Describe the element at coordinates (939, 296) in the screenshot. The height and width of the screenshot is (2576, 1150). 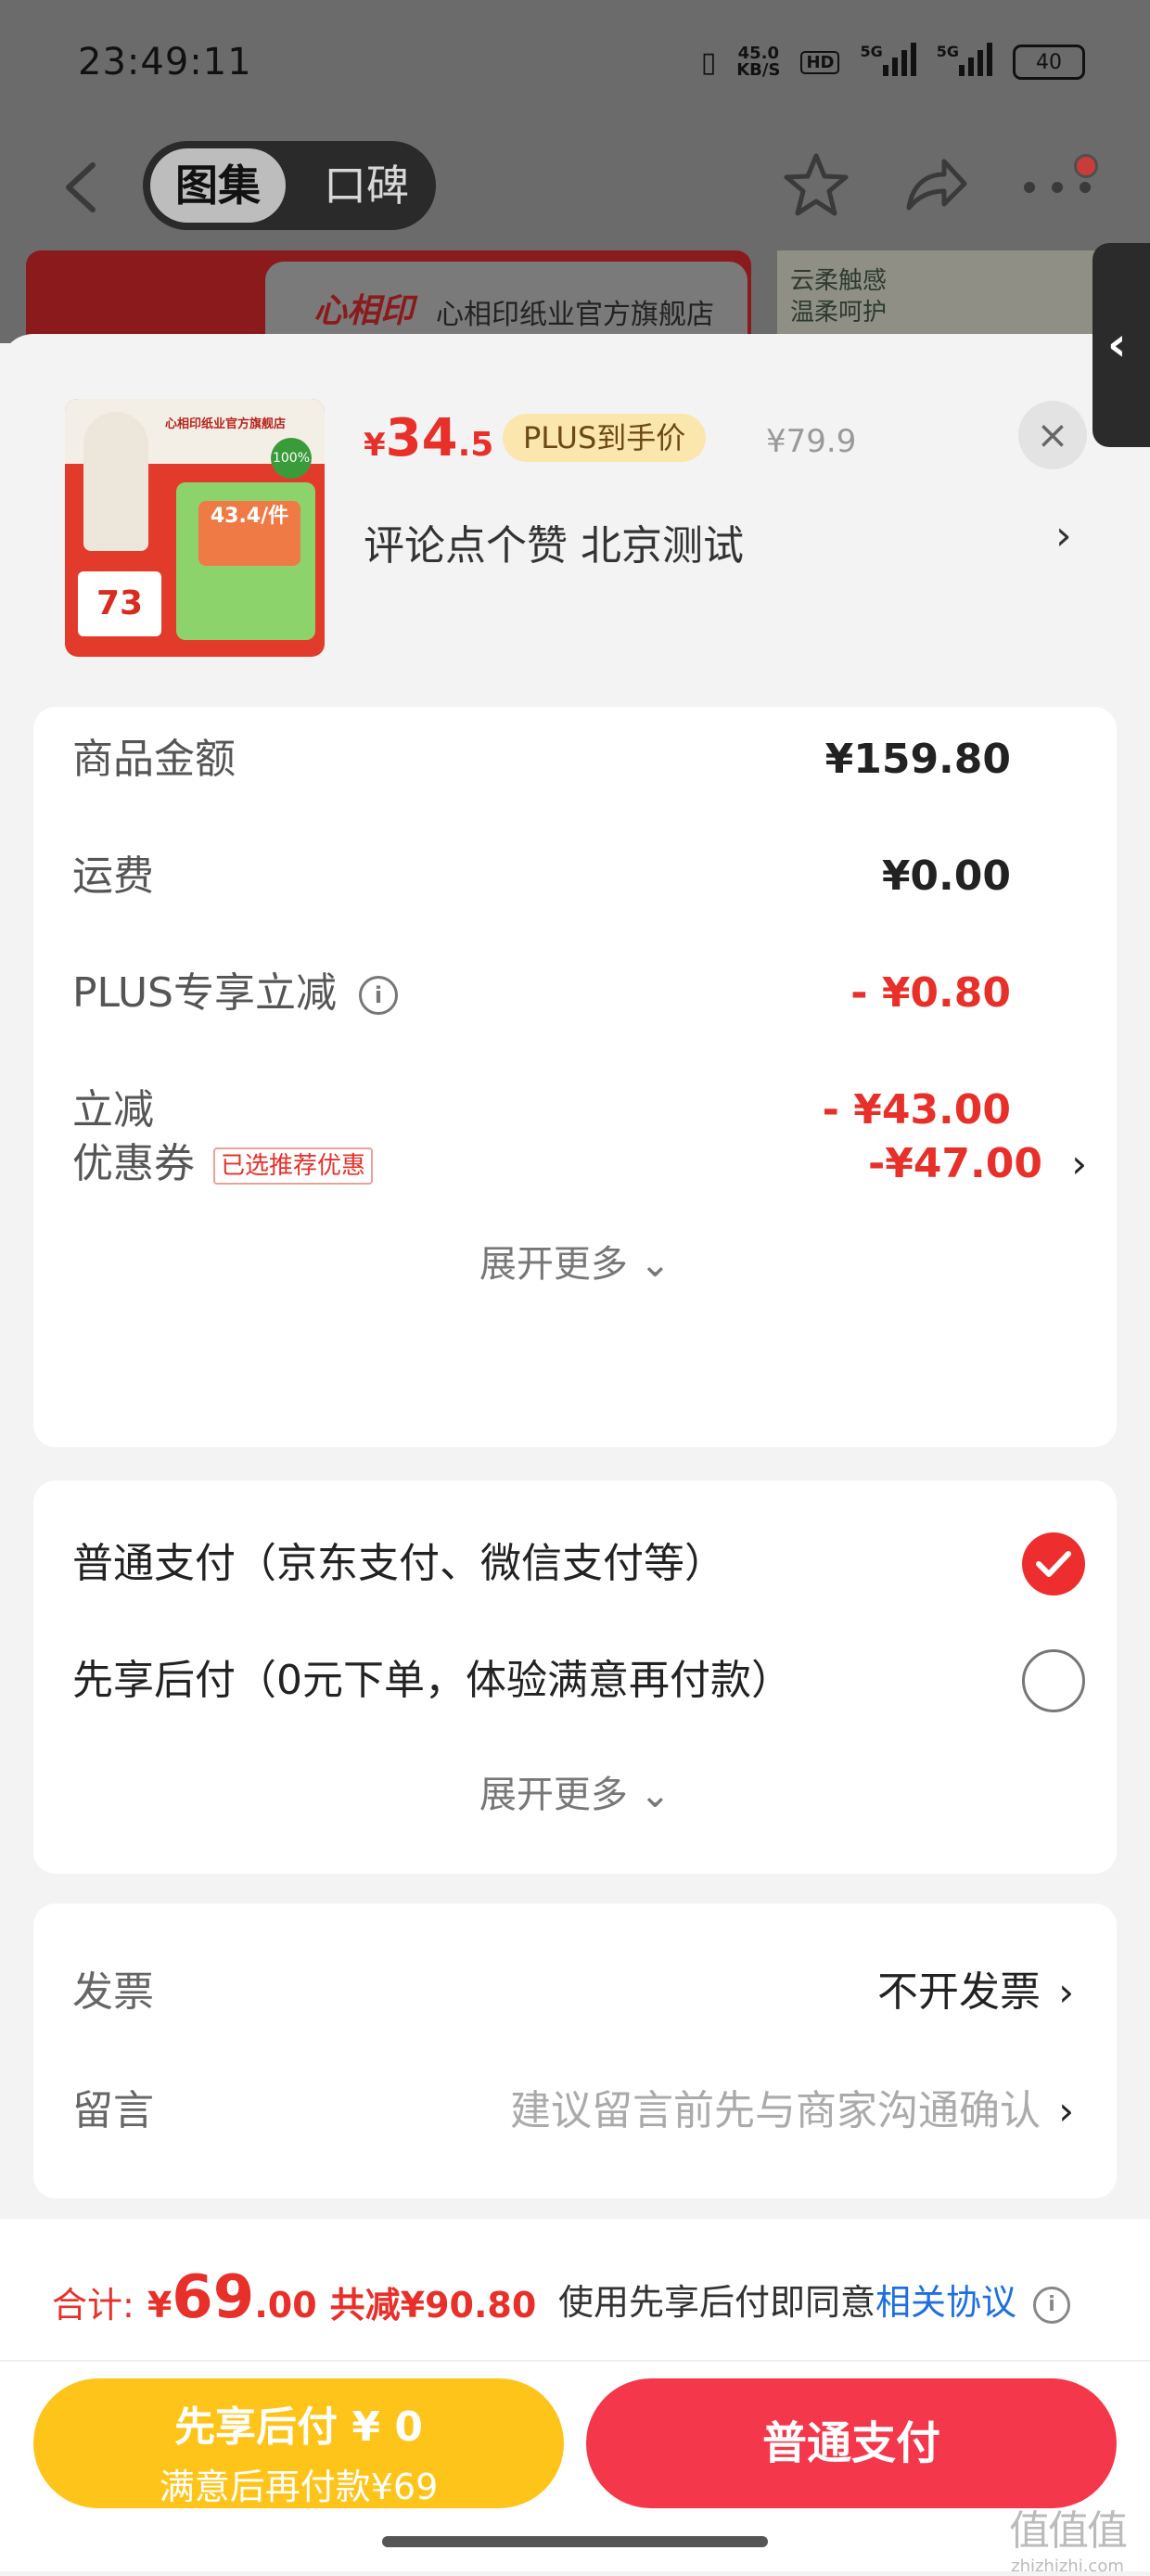
I see `promo-banner: 云柔触感 温柔呵护` at that location.